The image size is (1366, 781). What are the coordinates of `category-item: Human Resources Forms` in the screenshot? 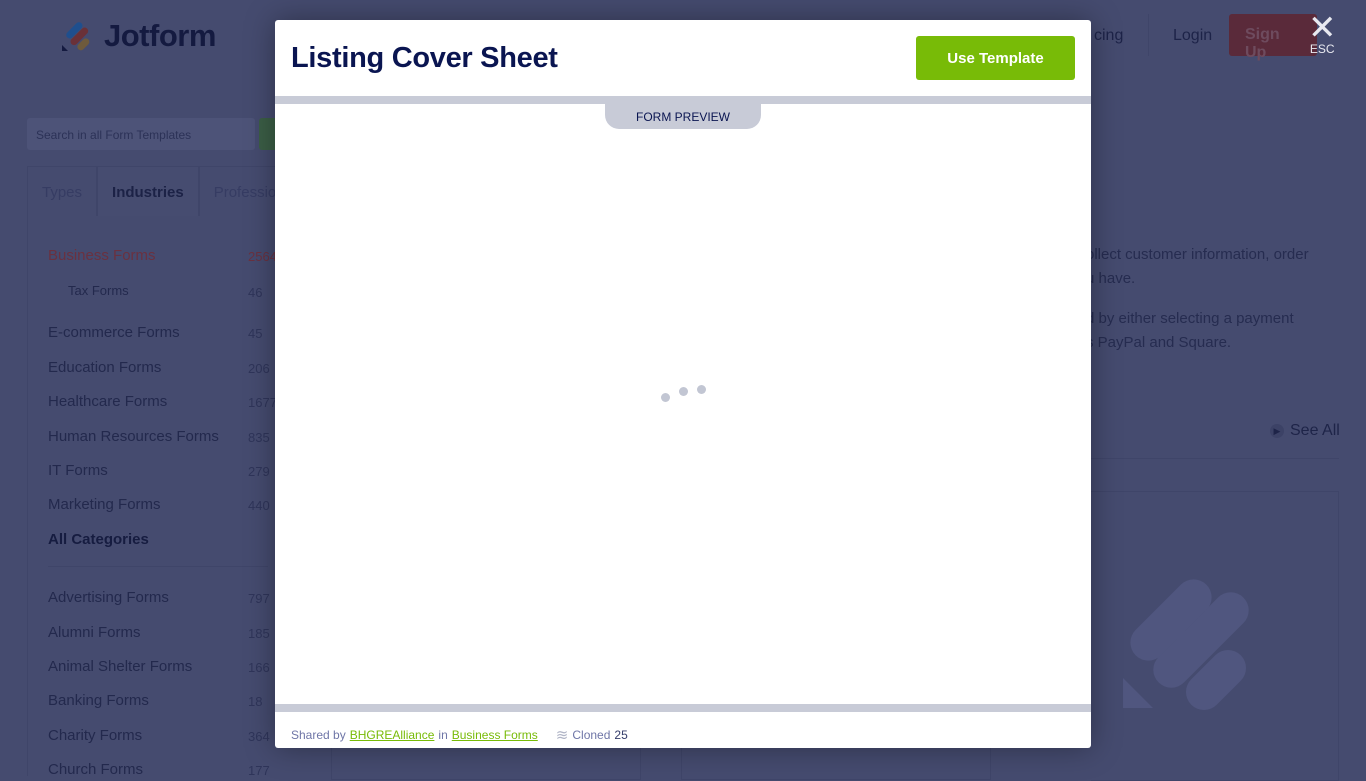 It's located at (133, 436).